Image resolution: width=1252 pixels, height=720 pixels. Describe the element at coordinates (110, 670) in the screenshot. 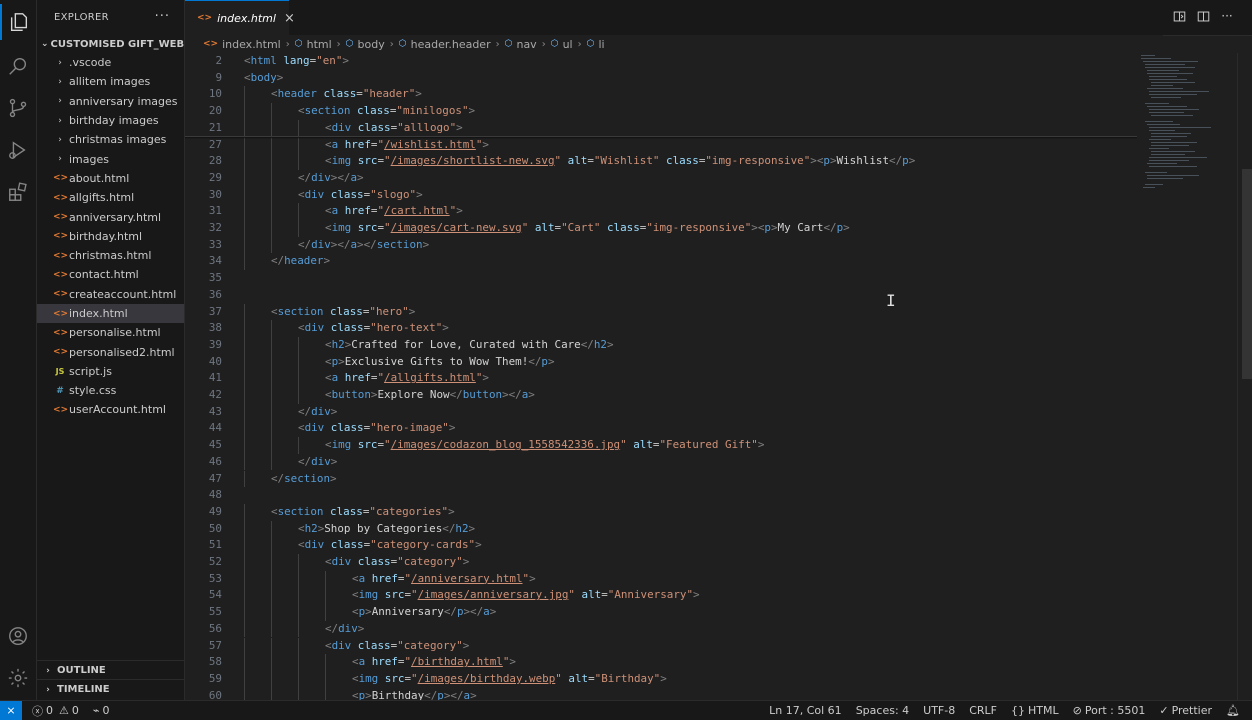

I see `outline-section: › OUTLINE` at that location.